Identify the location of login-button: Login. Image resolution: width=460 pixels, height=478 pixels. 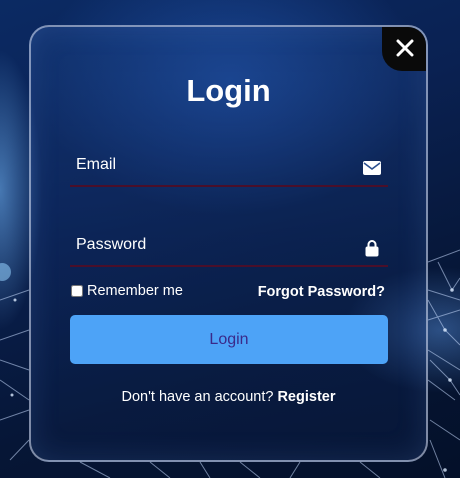
(229, 339).